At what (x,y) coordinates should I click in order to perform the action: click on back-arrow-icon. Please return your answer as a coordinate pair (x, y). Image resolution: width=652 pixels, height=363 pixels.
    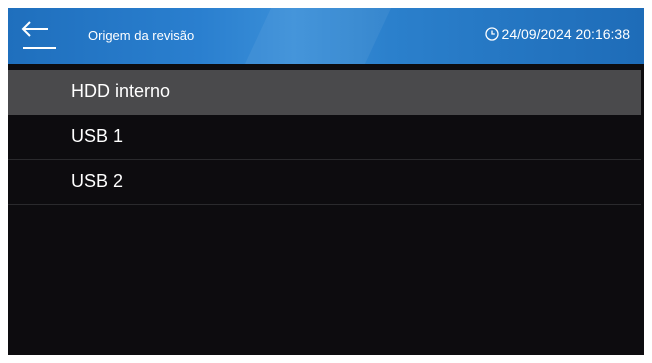
    Looking at the image, I should click on (38, 35).